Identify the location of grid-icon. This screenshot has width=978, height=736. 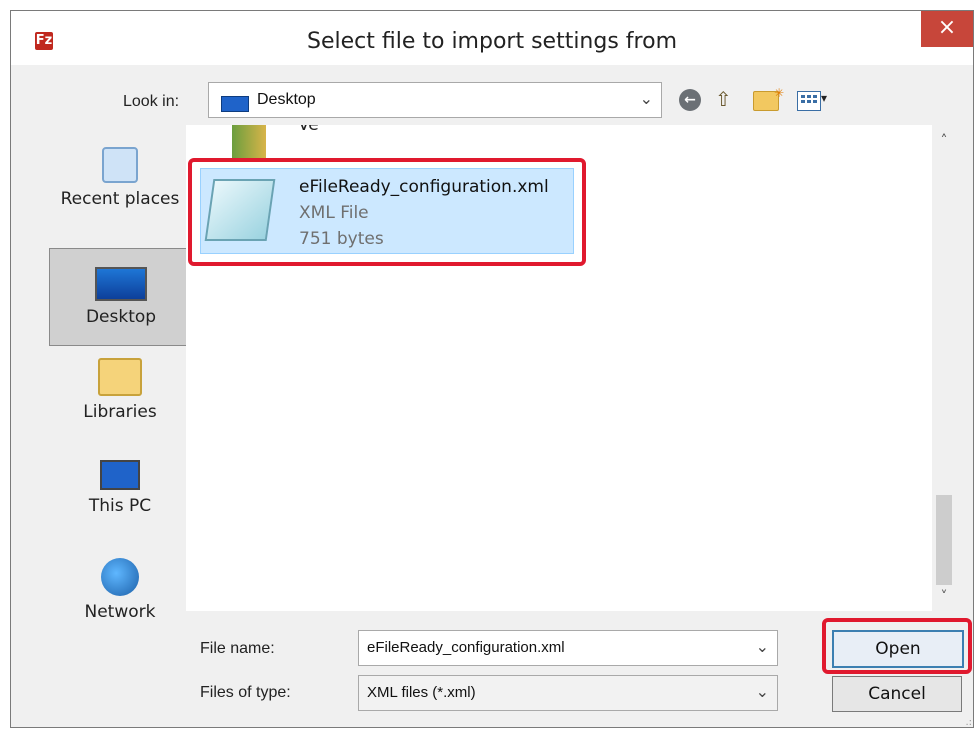
(809, 101).